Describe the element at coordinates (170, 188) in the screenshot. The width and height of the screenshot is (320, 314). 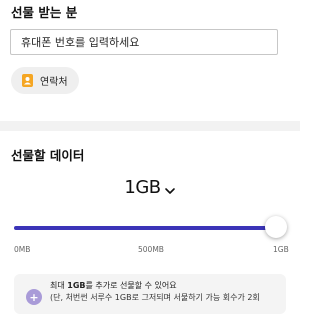
I see `chevron-down-icon` at that location.